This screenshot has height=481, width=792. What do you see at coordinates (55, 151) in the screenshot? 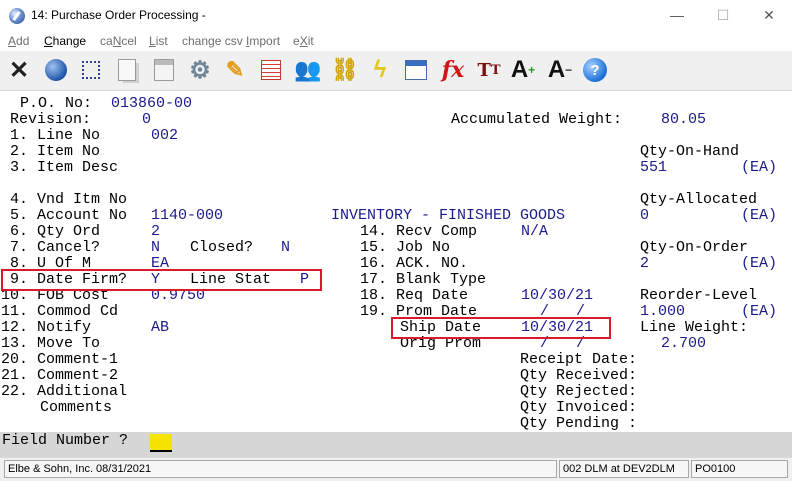
I see `item-no-label: 2. Item No` at bounding box center [55, 151].